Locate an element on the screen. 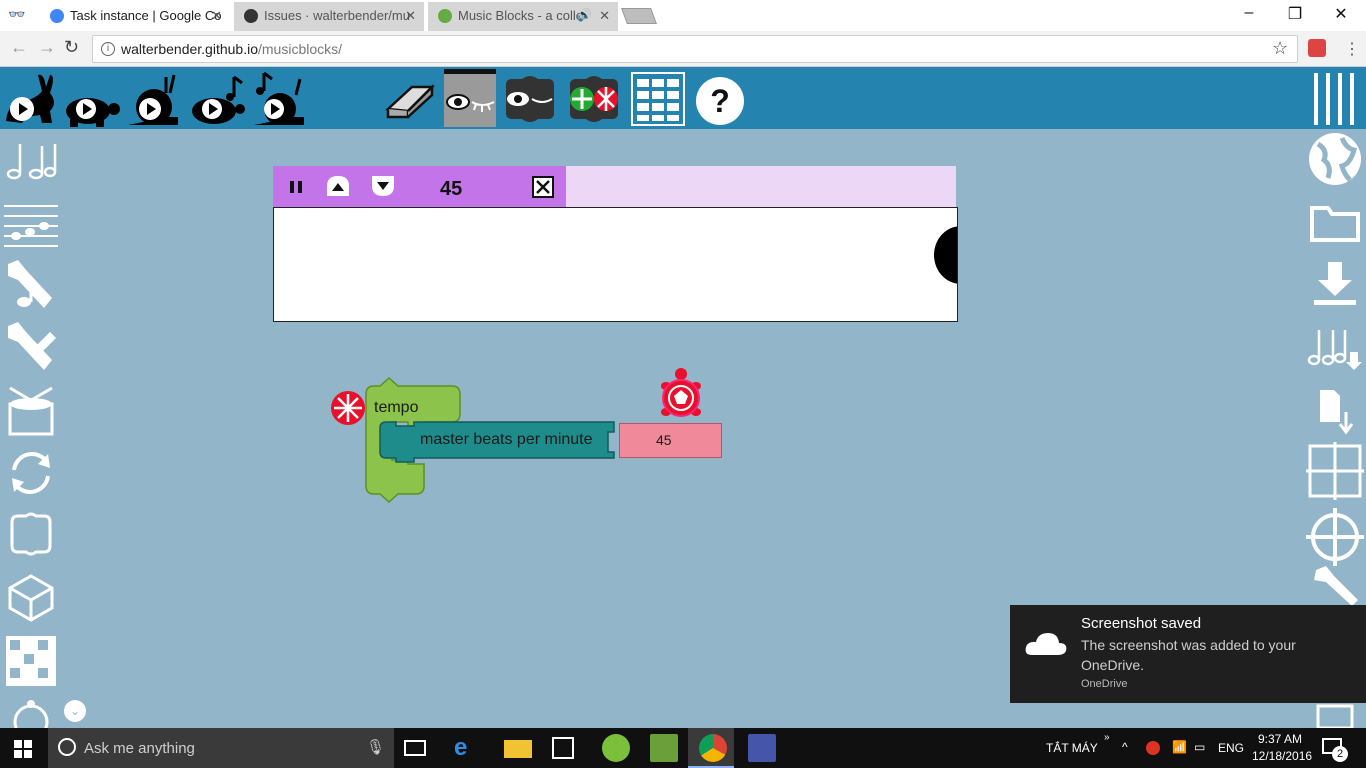 This screenshot has width=1366, height=768. cortana-icon is located at coordinates (67, 747).